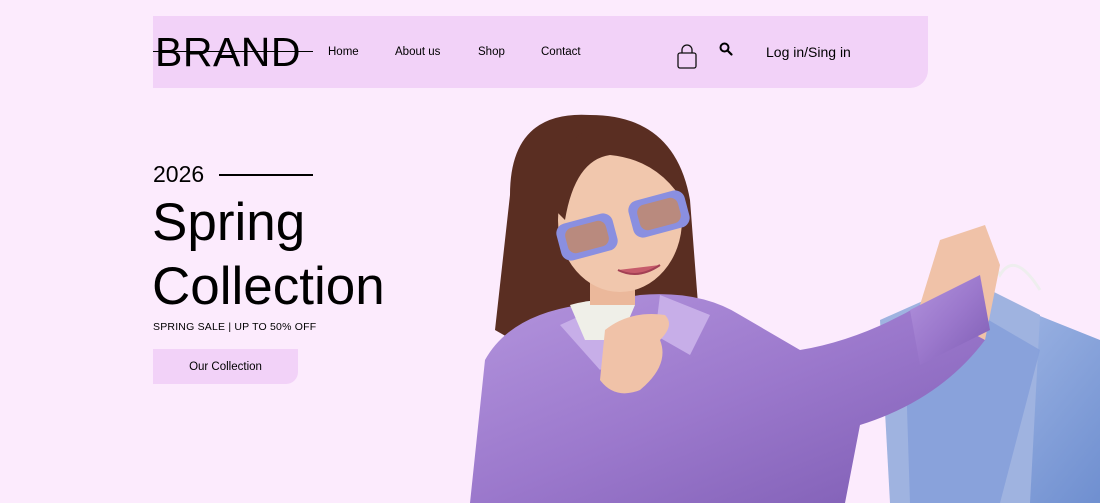  What do you see at coordinates (266, 175) in the screenshot?
I see `hero-year-divider` at bounding box center [266, 175].